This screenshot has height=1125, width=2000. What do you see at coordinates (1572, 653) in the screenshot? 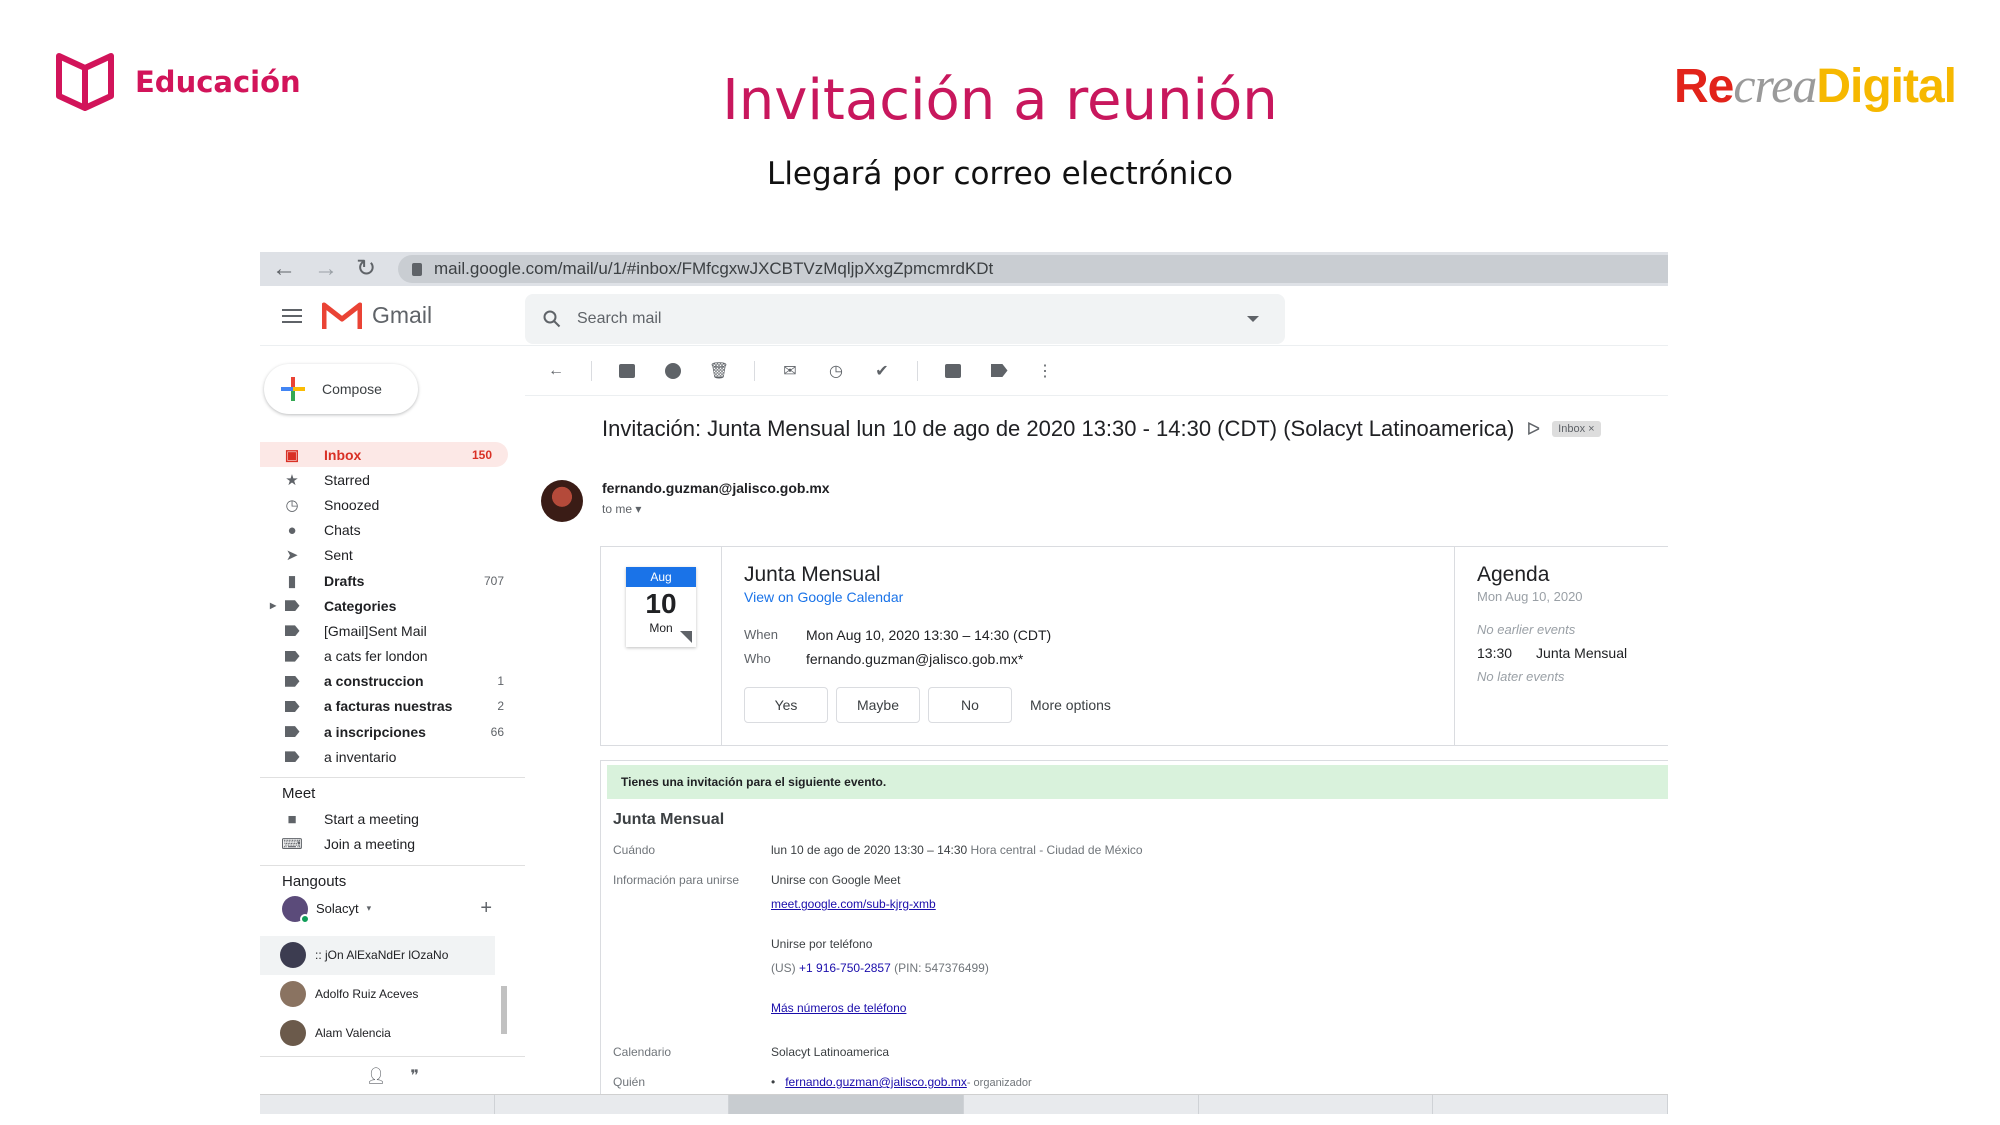
I see `agenda-event: 13:30 Junta Mensual` at bounding box center [1572, 653].